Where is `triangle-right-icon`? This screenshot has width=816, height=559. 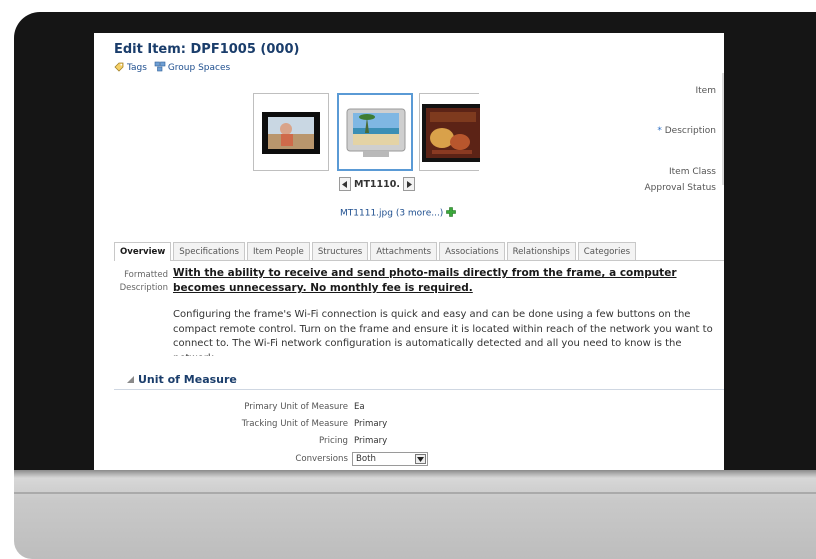
triangle-right-icon is located at coordinates (408, 184).